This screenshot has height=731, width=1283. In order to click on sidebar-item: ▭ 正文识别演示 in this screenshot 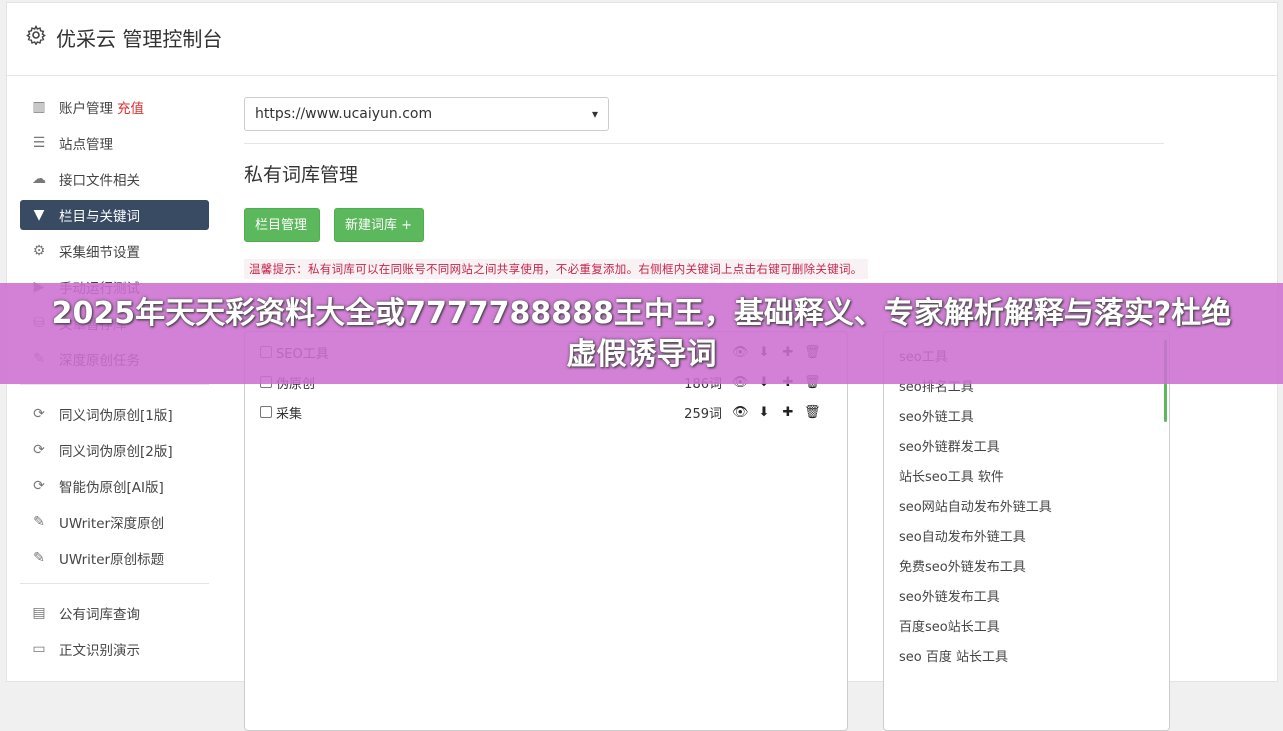, I will do `click(114, 649)`.